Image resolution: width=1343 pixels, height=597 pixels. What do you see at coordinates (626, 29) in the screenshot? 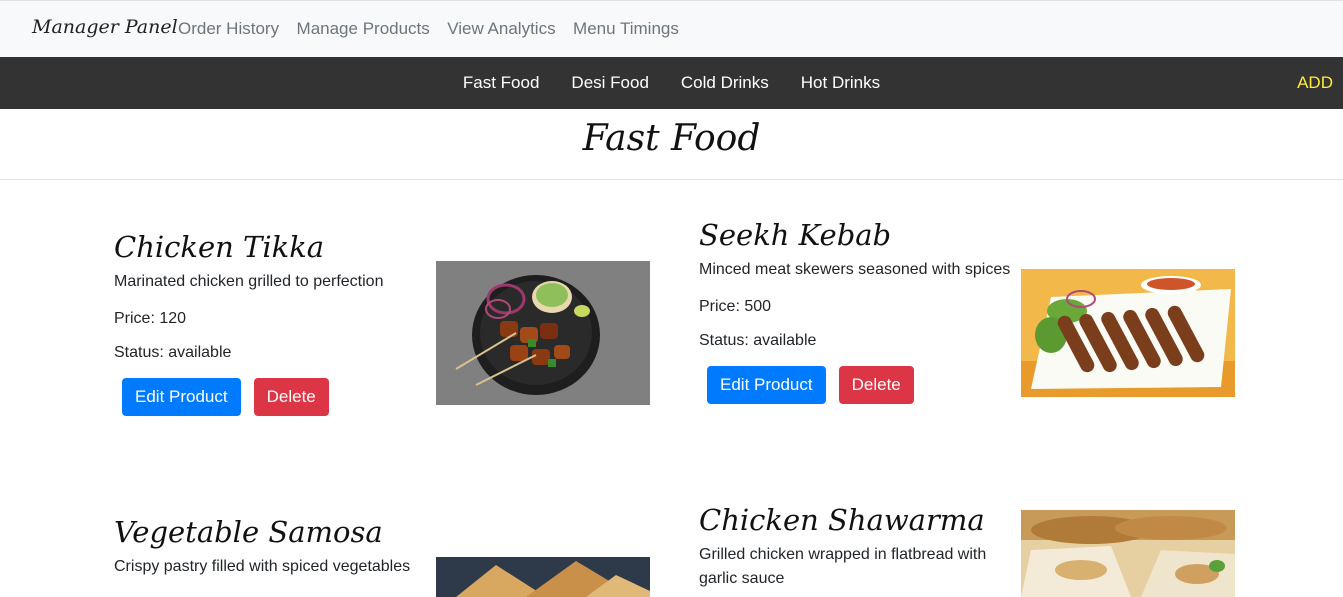
I see `nav-link-menu-timings: Menu Timings` at bounding box center [626, 29].